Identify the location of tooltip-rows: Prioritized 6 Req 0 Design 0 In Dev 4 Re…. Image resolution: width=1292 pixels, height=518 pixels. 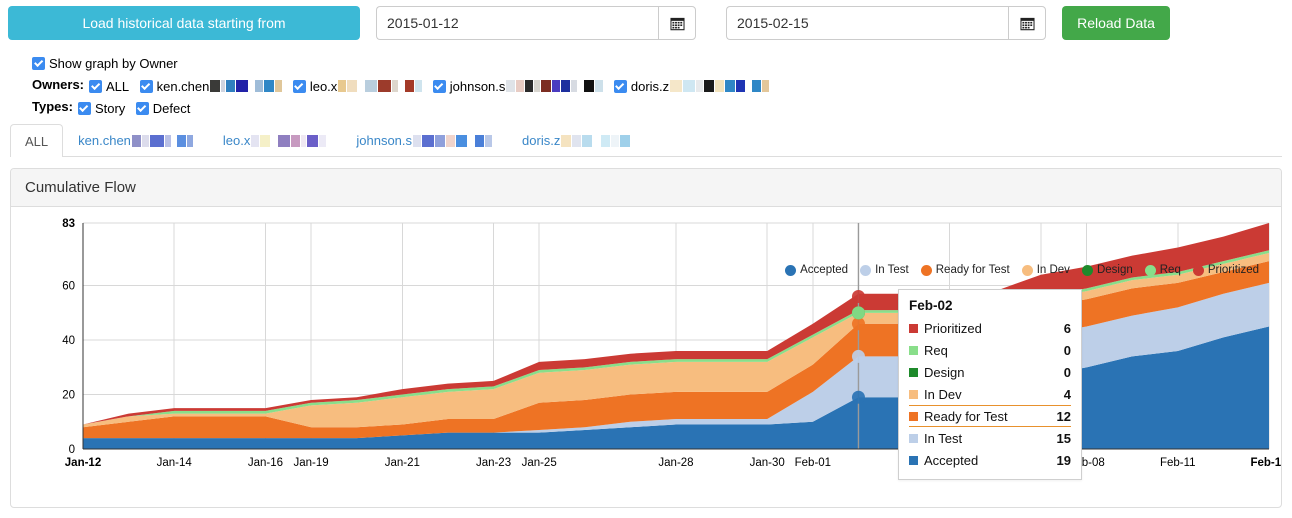
(990, 394).